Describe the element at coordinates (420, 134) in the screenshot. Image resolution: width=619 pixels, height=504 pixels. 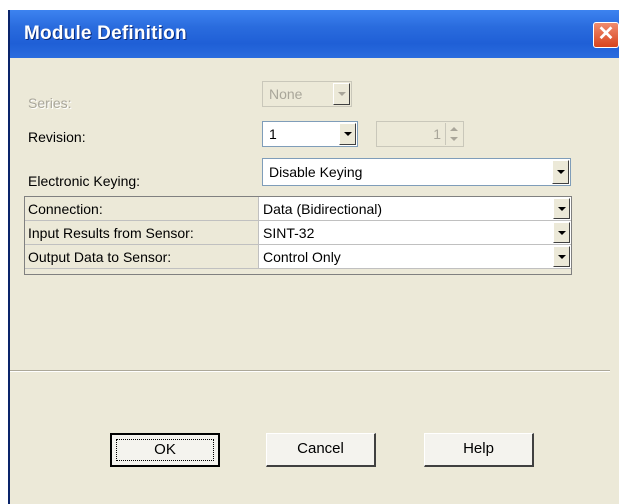
I see `revision-minor-spinner: 1` at that location.